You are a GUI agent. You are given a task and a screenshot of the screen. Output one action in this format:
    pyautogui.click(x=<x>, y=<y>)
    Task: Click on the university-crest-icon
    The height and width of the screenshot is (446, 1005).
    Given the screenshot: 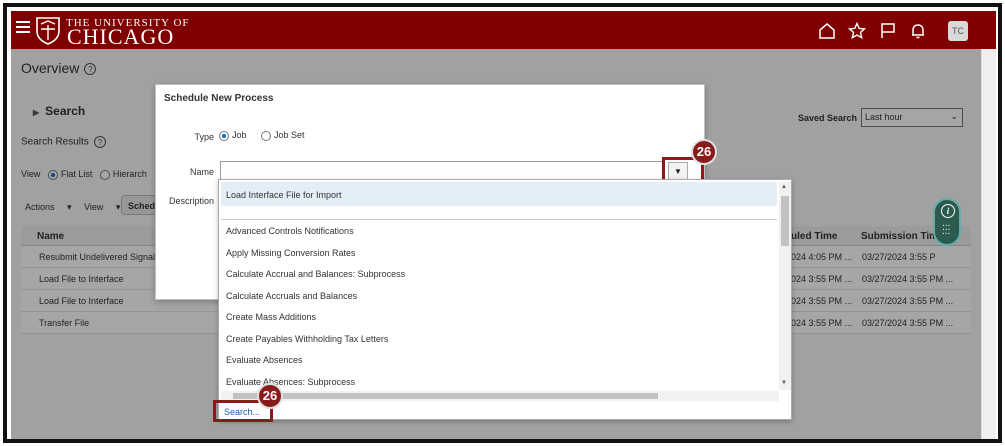 What is the action you would take?
    pyautogui.click(x=48, y=31)
    